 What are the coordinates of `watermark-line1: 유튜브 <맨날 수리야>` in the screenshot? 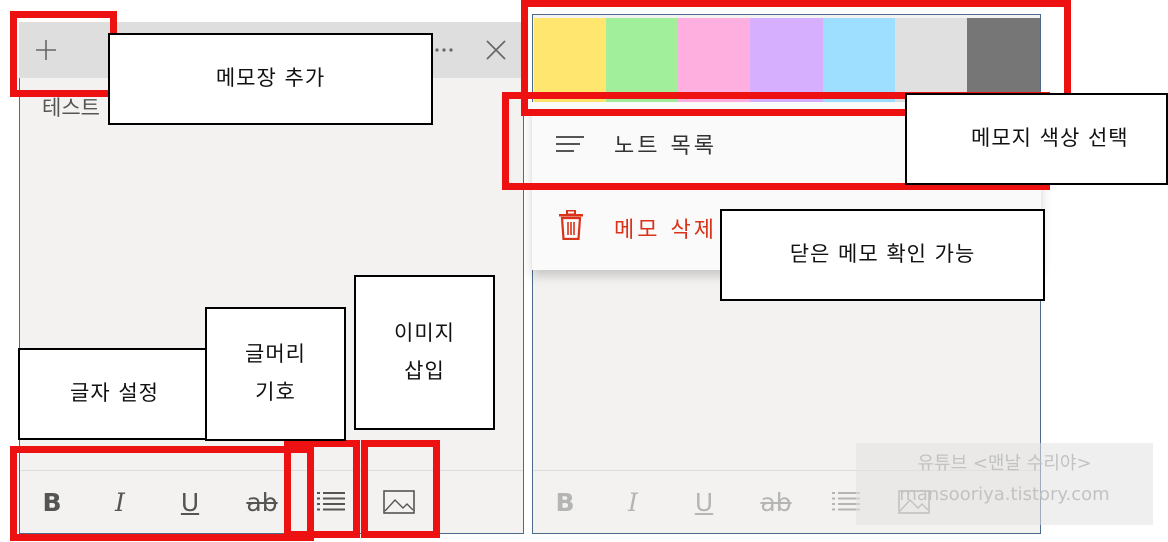 It's located at (1004, 463).